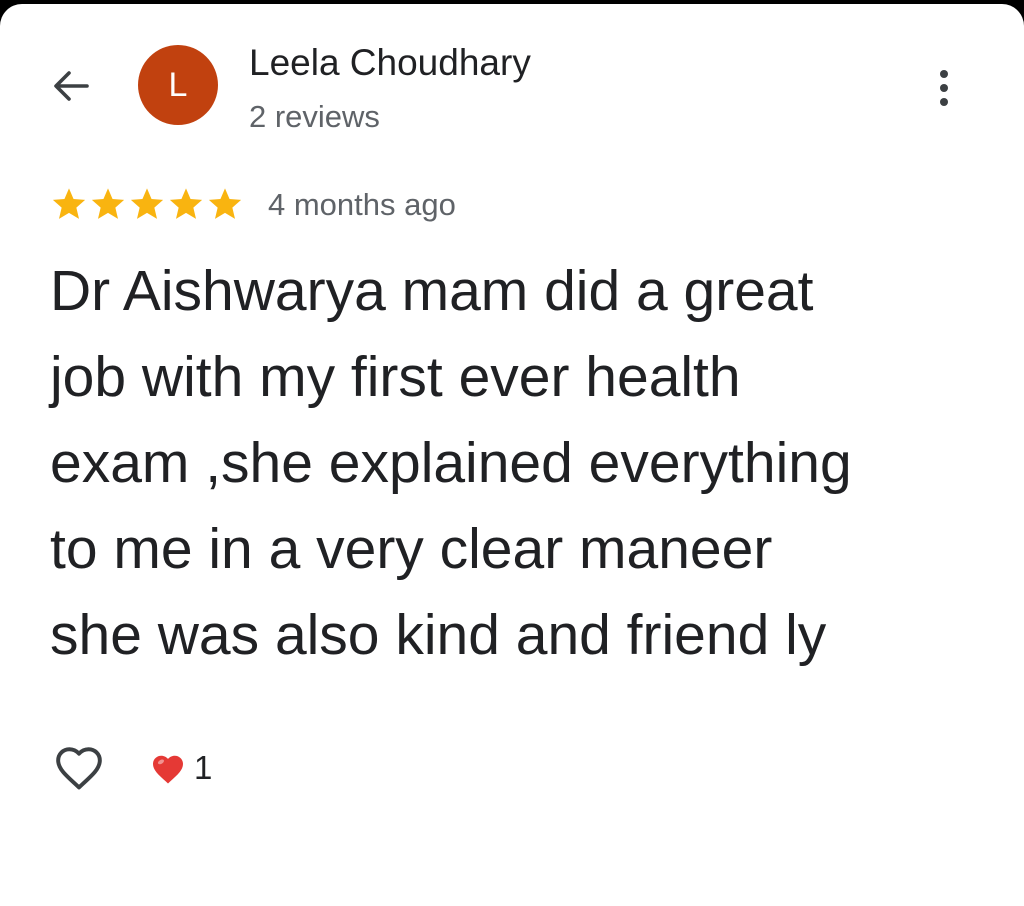 This screenshot has height=906, width=1024. I want to click on avatar: L, so click(178, 85).